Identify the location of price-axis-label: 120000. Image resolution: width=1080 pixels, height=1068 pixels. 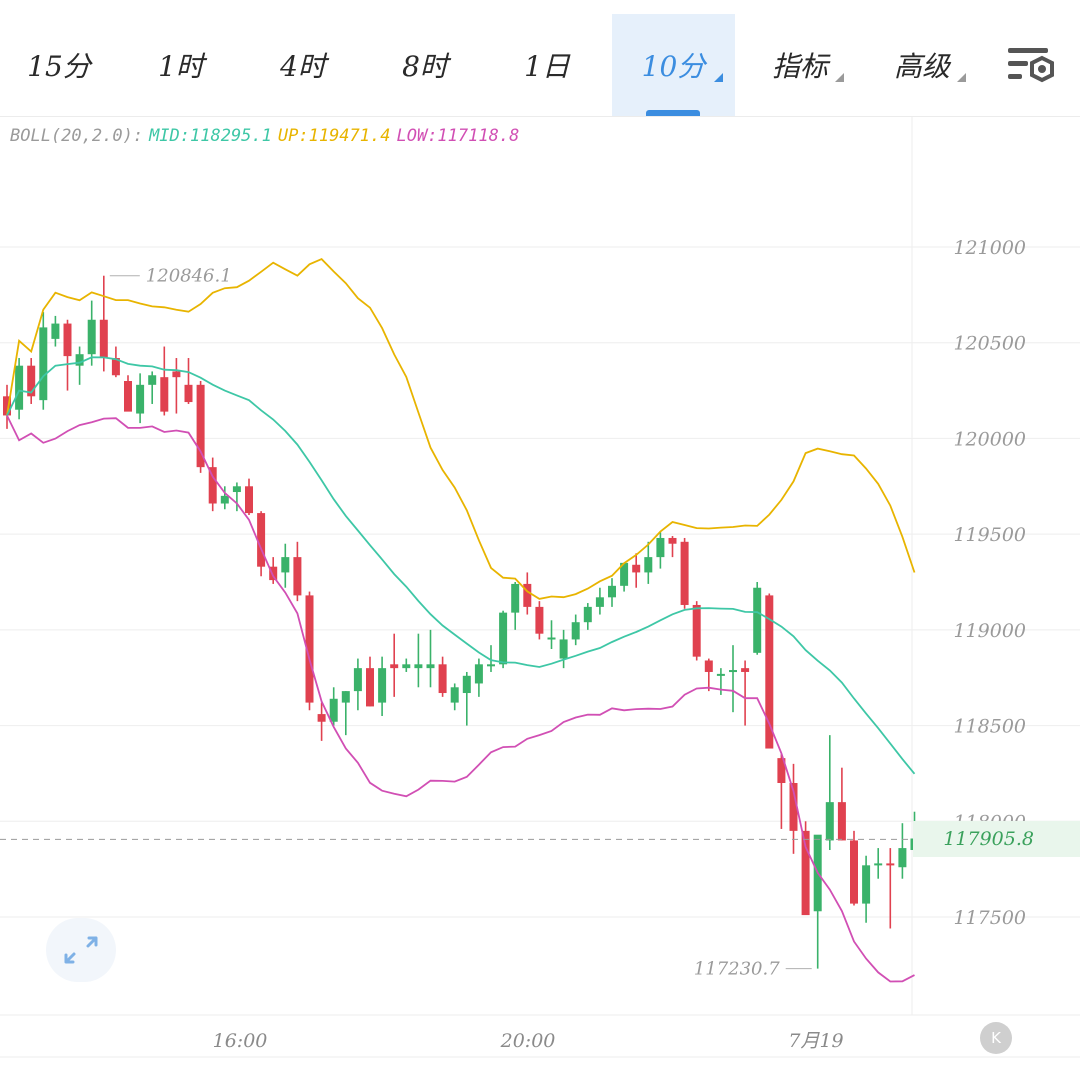
(989, 439).